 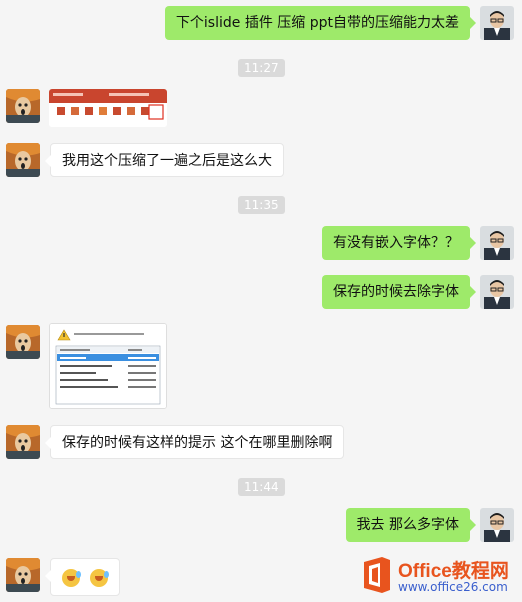 I want to click on message-bubble-me: 下个islide 插件 压缩 ppt自带的压缩能力太差, so click(x=320, y=23).